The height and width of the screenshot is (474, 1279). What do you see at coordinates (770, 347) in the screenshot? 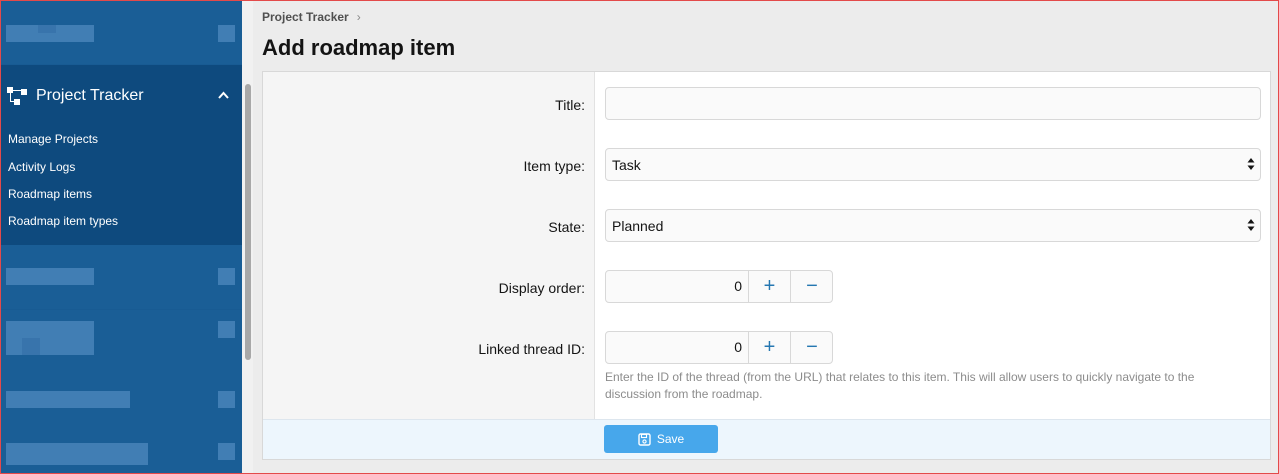
I see `linked-thread-increment-button: +` at bounding box center [770, 347].